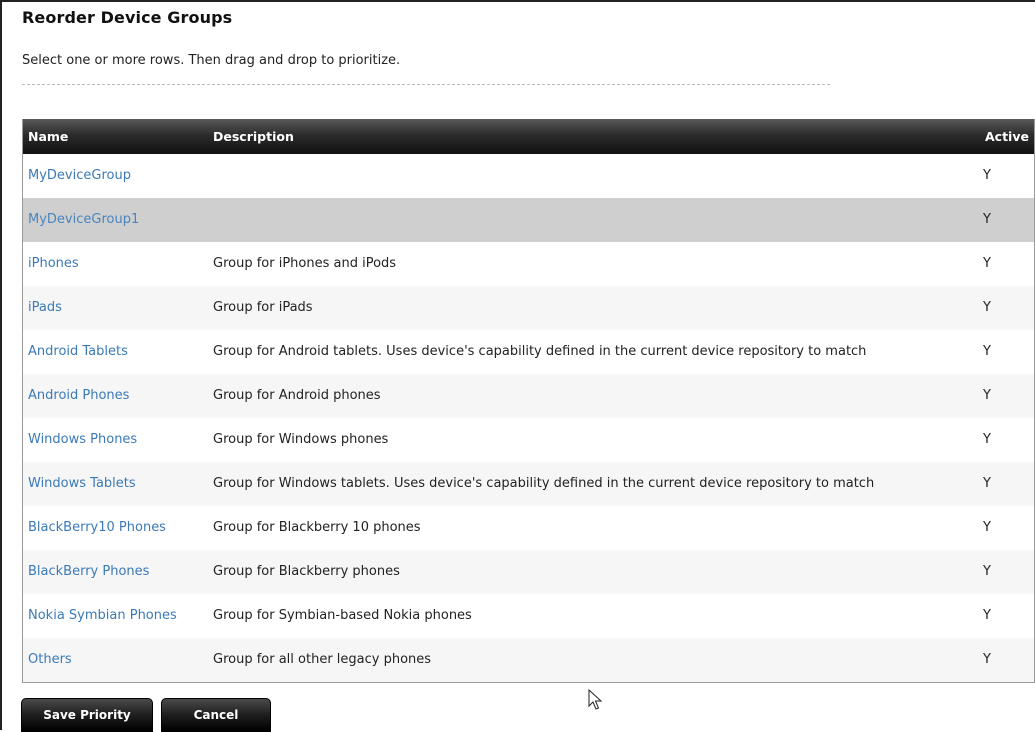  What do you see at coordinates (88, 571) in the screenshot?
I see `group-name-link: BlackBerry Phones` at bounding box center [88, 571].